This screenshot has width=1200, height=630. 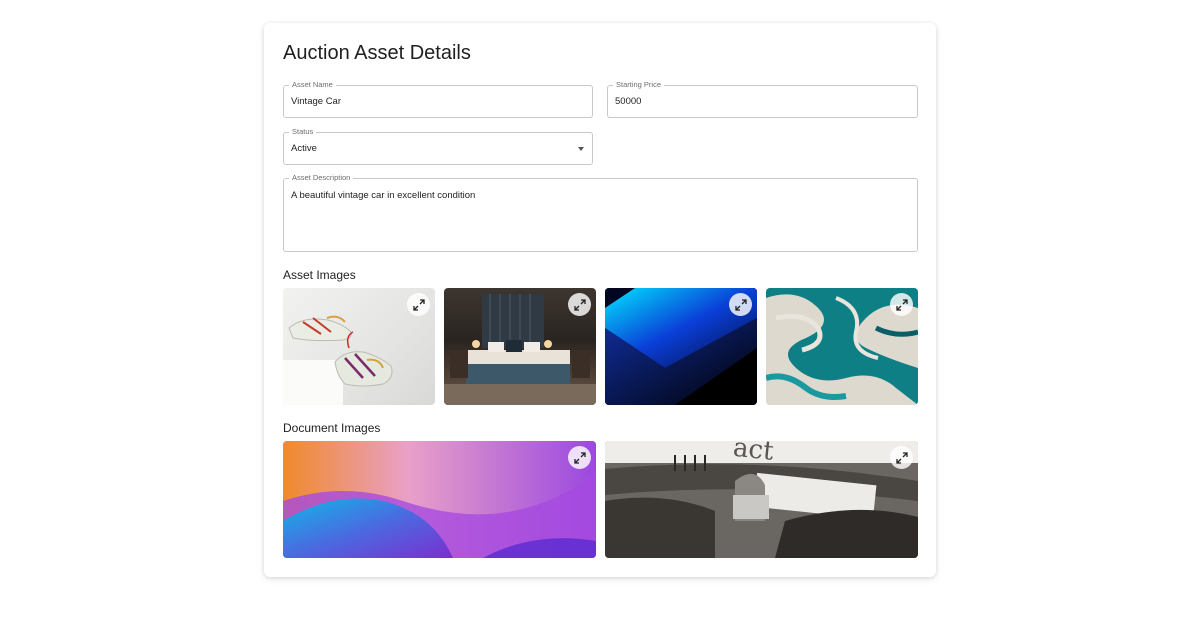 I want to click on status-value: Active, so click(x=304, y=148).